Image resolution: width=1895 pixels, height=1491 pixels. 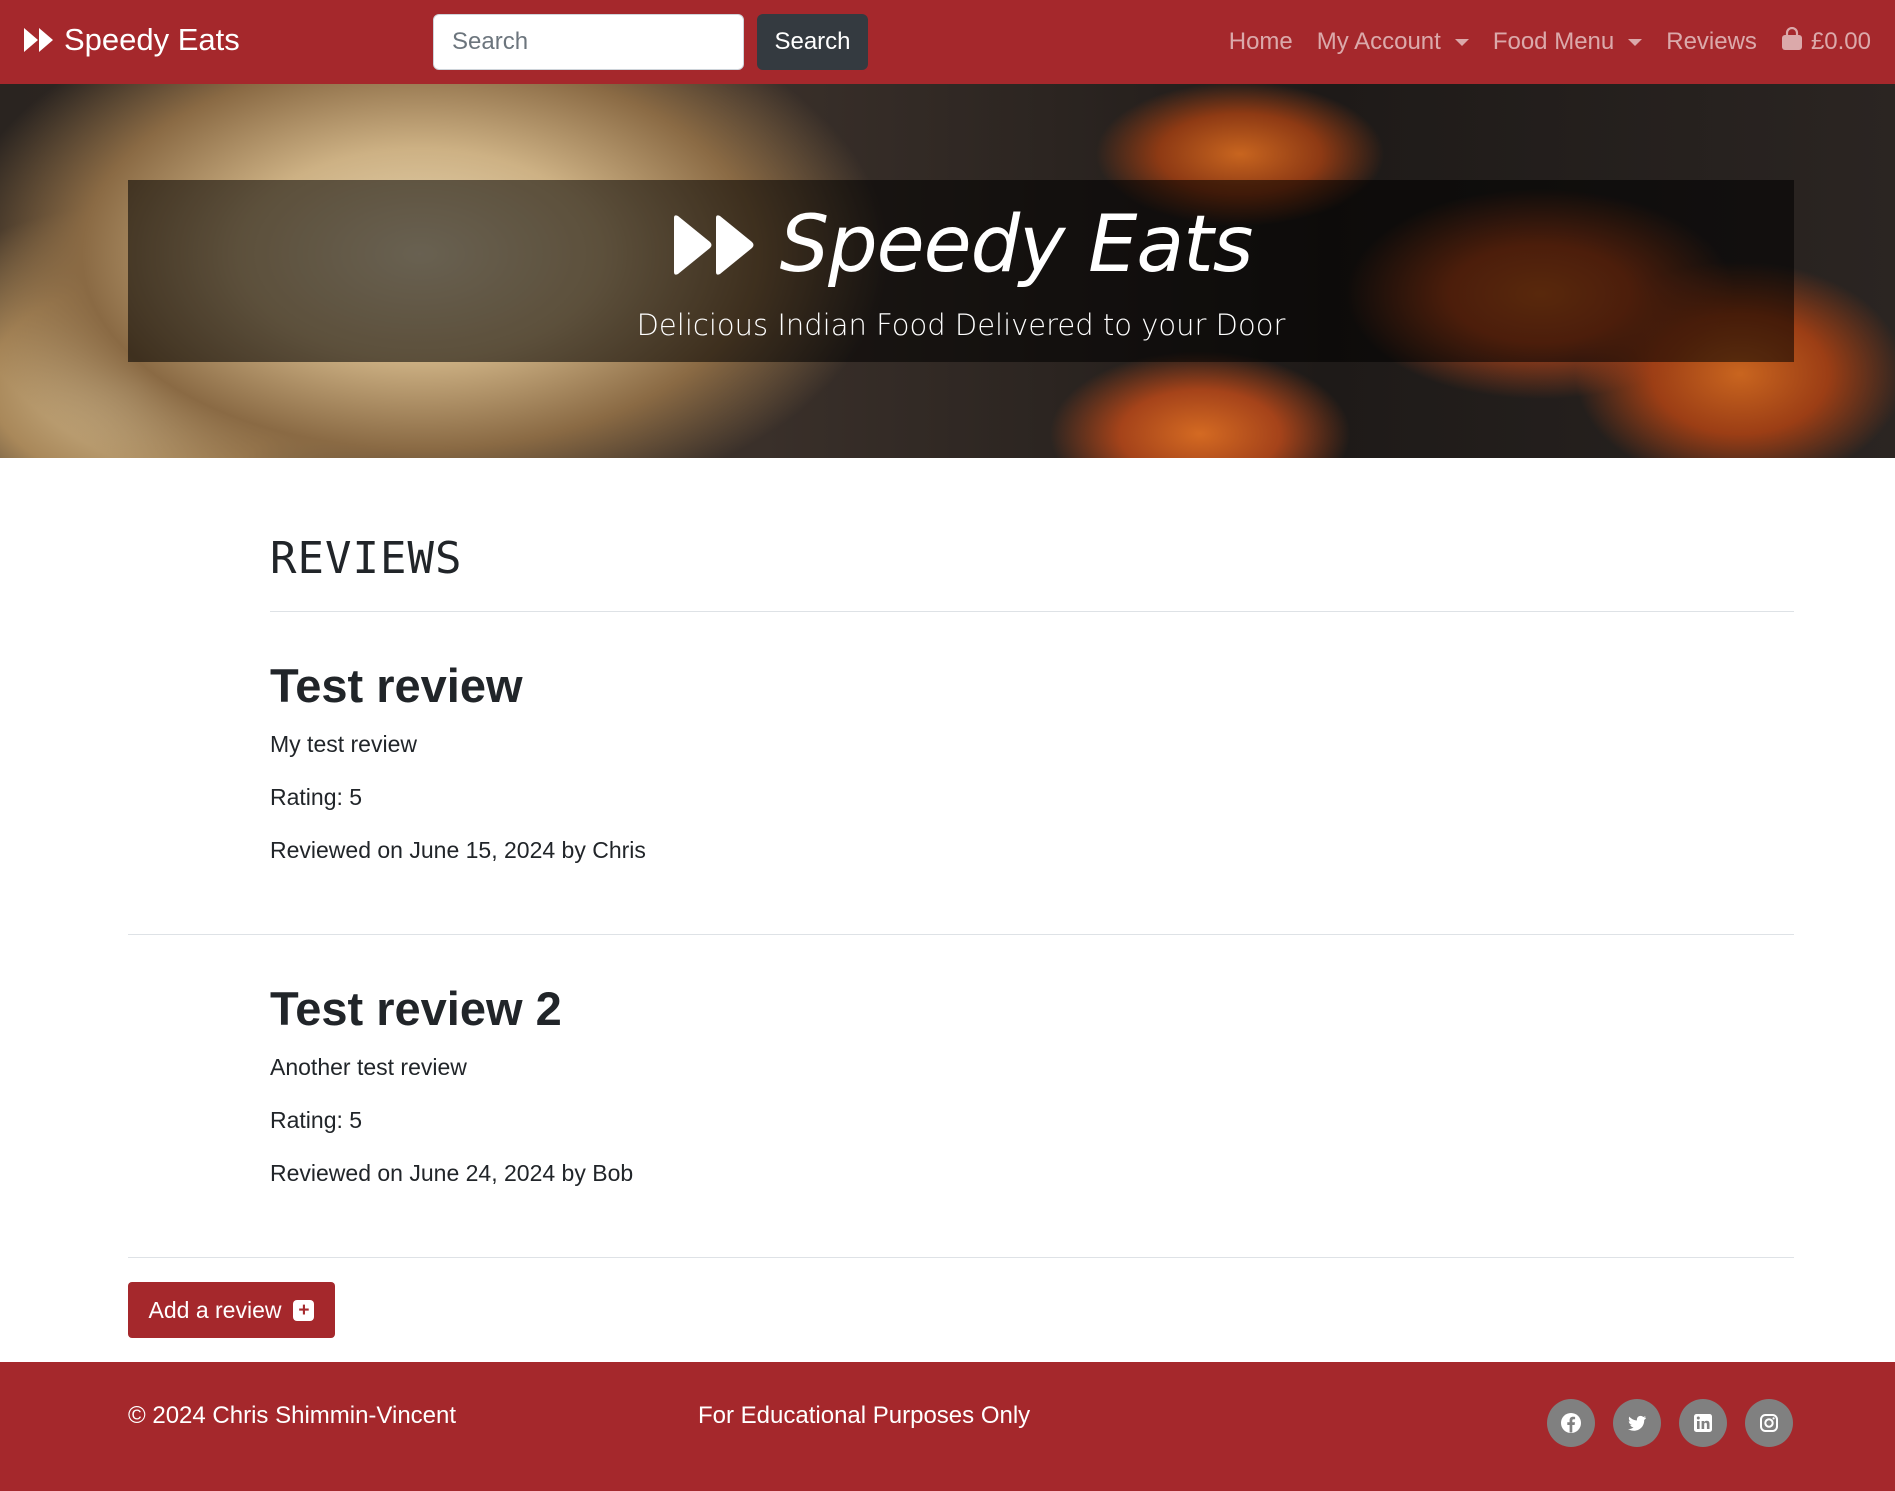 I want to click on nav-my-account-label: My Account, so click(x=1378, y=41).